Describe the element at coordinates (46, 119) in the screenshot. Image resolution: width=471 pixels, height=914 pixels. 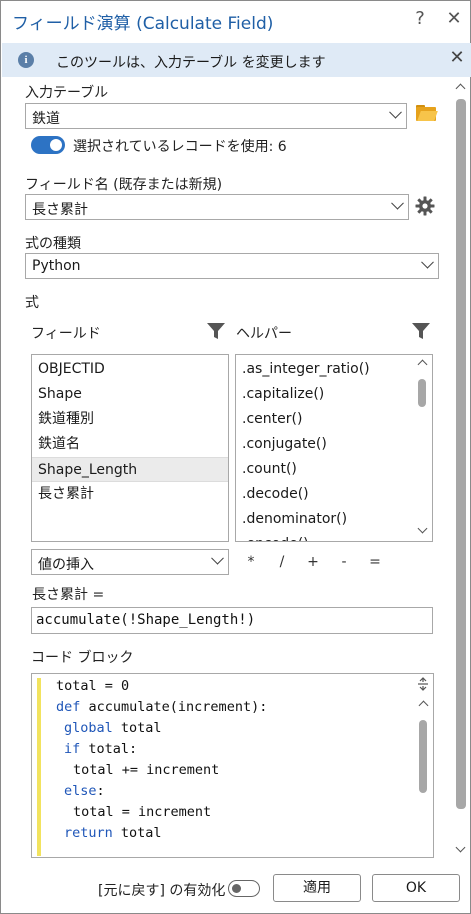
I see `input-table-value: 鉄道` at that location.